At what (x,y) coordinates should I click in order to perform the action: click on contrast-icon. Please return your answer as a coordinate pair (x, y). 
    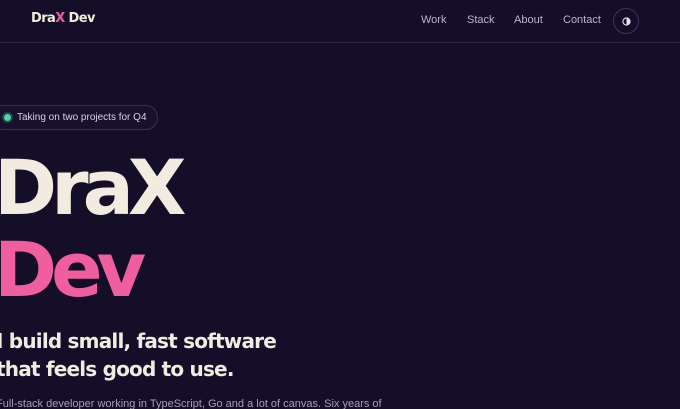
    Looking at the image, I should click on (626, 21).